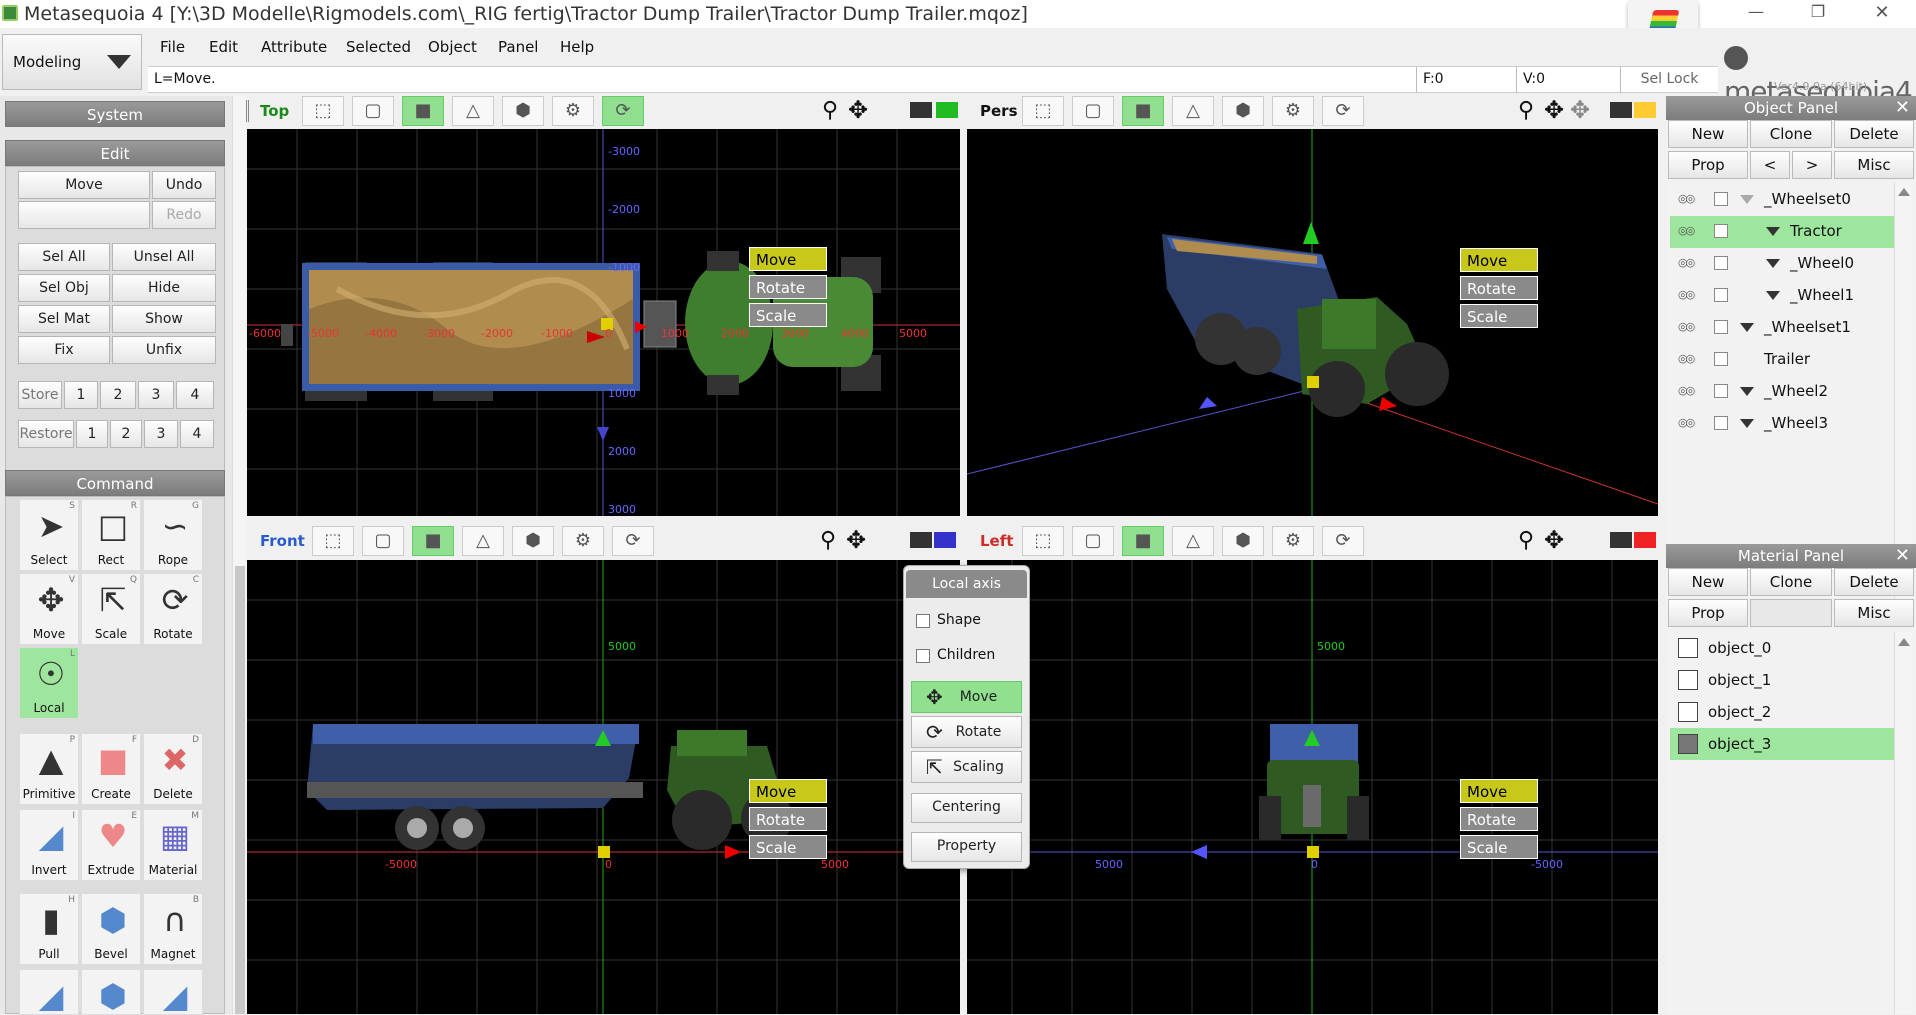 This screenshot has height=1015, width=1916. What do you see at coordinates (1818, 13) in the screenshot?
I see `maximize-icon: ❐` at bounding box center [1818, 13].